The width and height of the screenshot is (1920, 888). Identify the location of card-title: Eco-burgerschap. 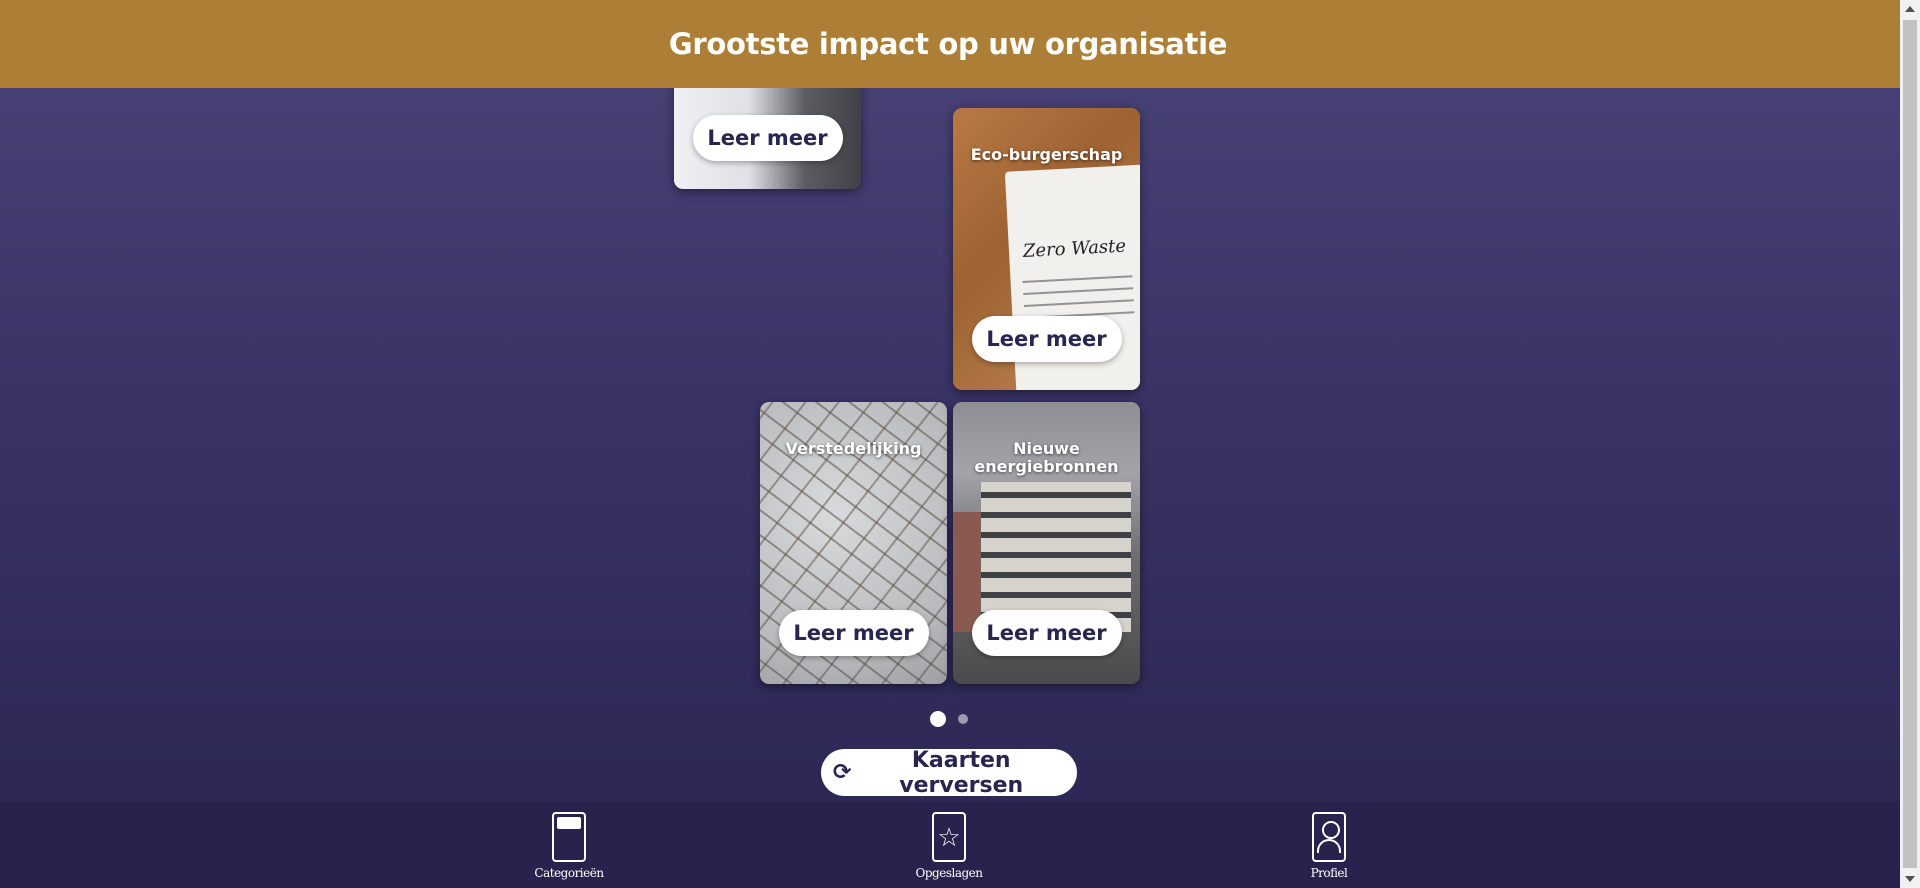
(1046, 154).